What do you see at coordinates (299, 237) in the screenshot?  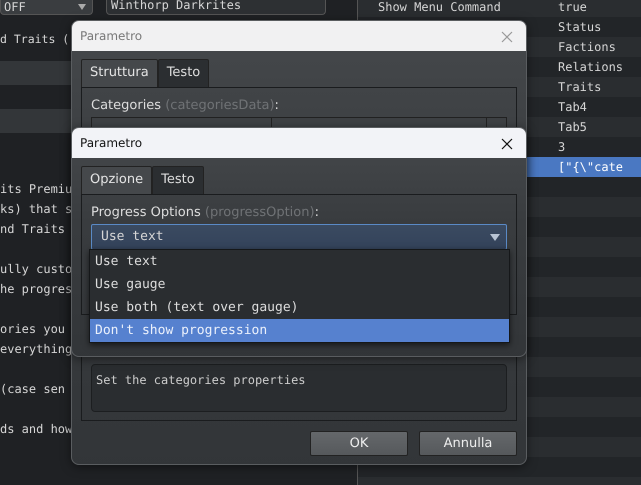 I see `progress-select: Use text` at bounding box center [299, 237].